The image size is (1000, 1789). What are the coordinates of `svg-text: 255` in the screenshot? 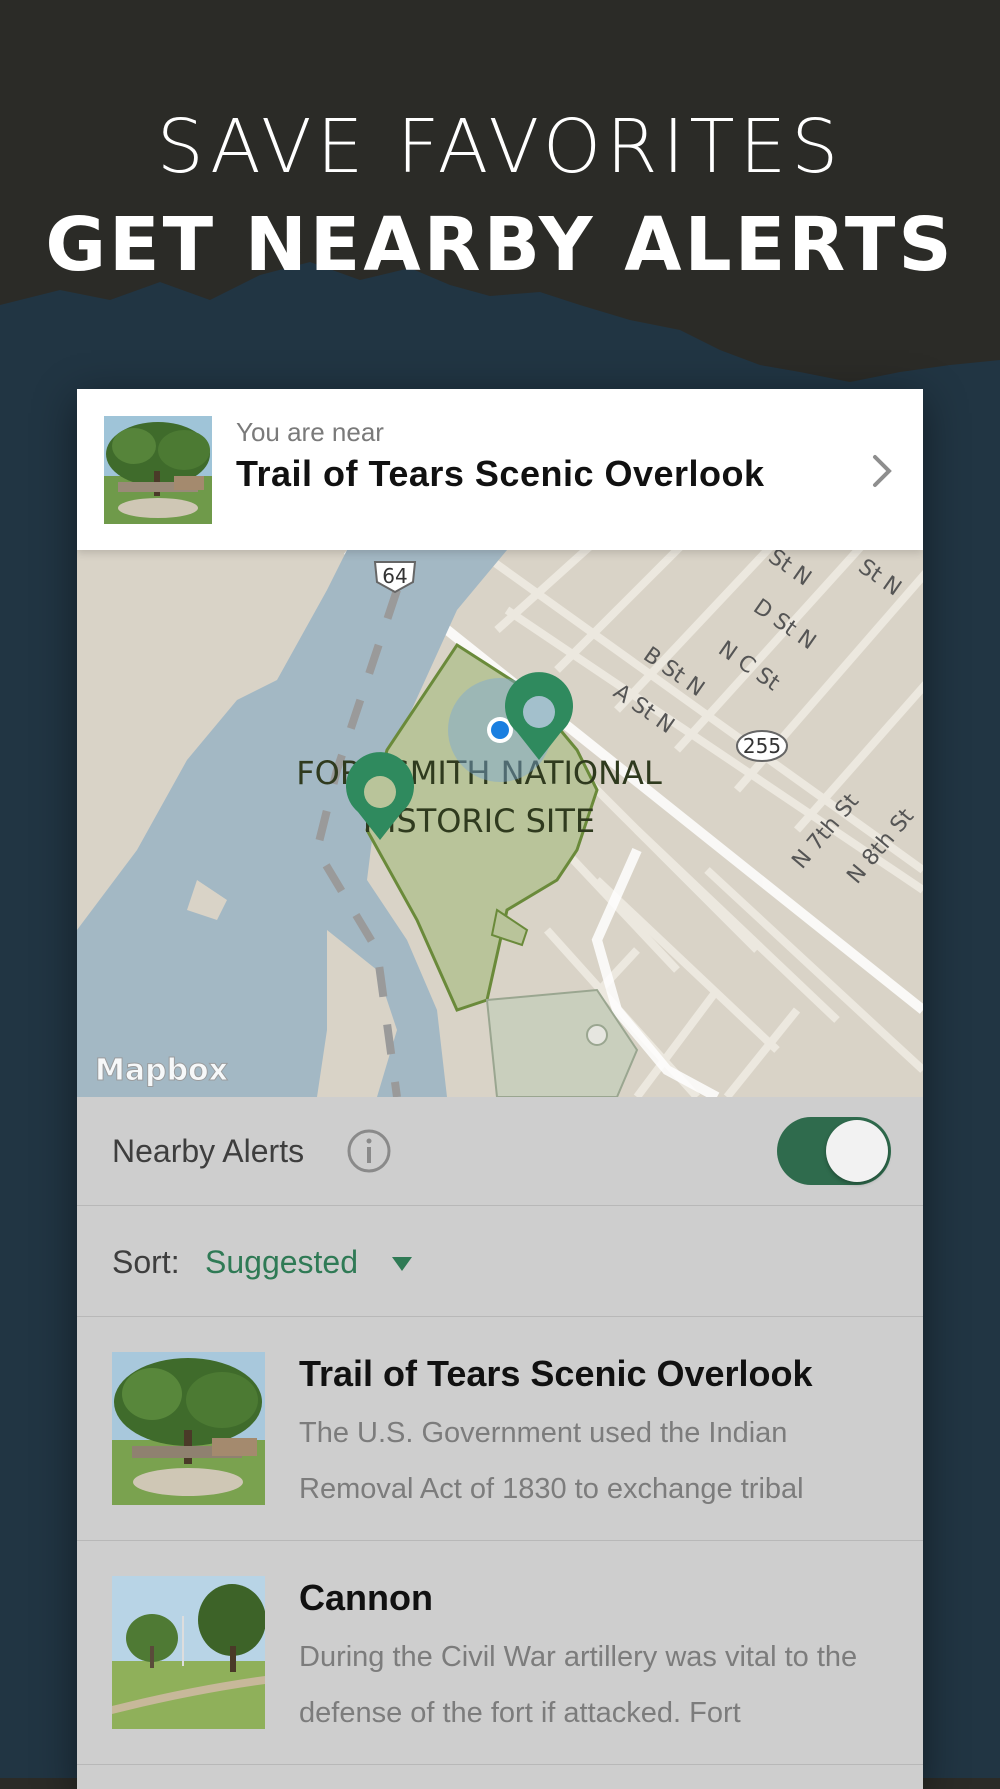 It's located at (762, 746).